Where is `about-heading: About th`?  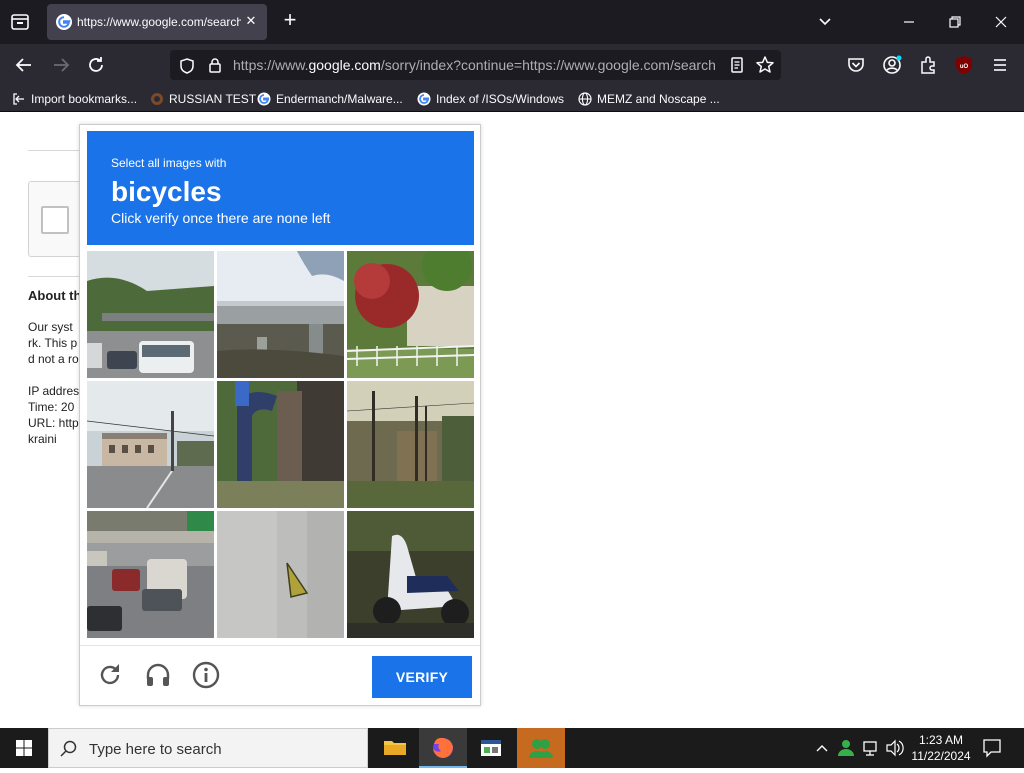 about-heading: About th is located at coordinates (55, 295).